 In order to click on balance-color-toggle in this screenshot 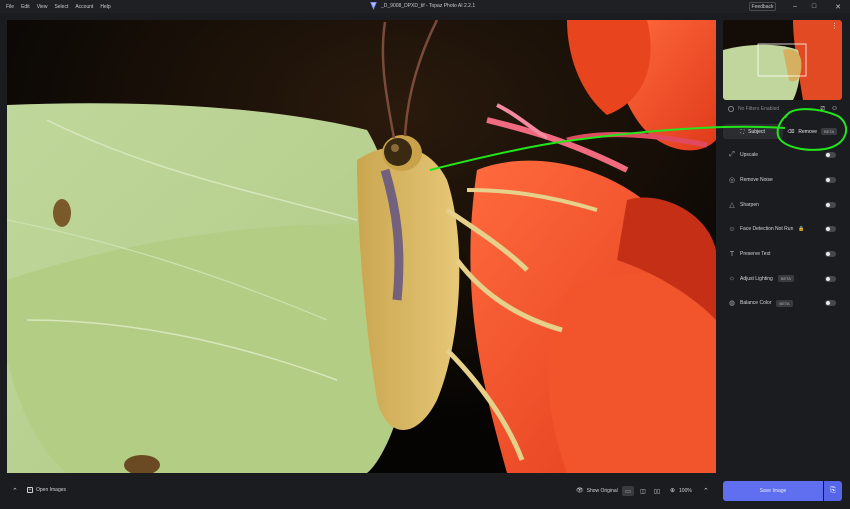, I will do `click(830, 303)`.